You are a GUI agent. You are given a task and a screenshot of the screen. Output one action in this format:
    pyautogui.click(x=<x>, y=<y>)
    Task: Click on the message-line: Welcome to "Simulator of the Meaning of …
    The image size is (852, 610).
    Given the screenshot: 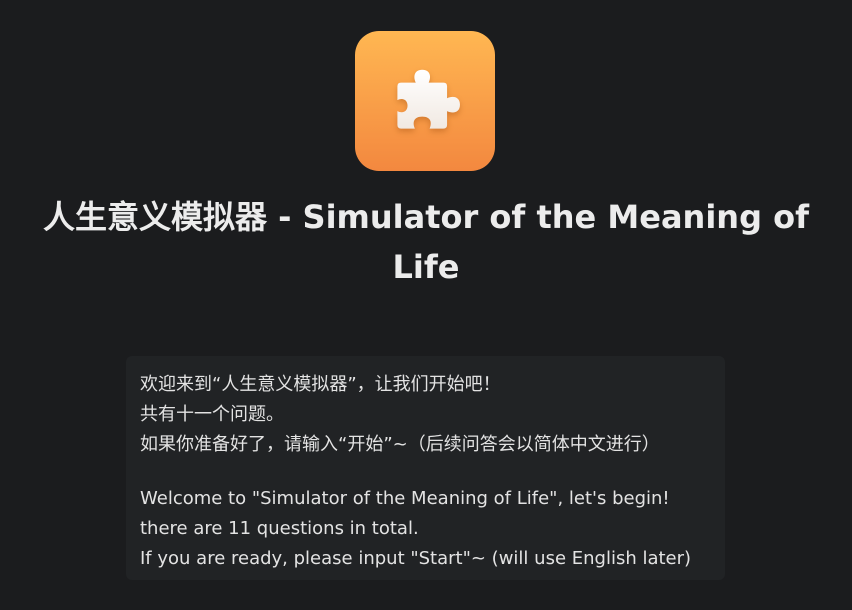 What is the action you would take?
    pyautogui.click(x=405, y=498)
    